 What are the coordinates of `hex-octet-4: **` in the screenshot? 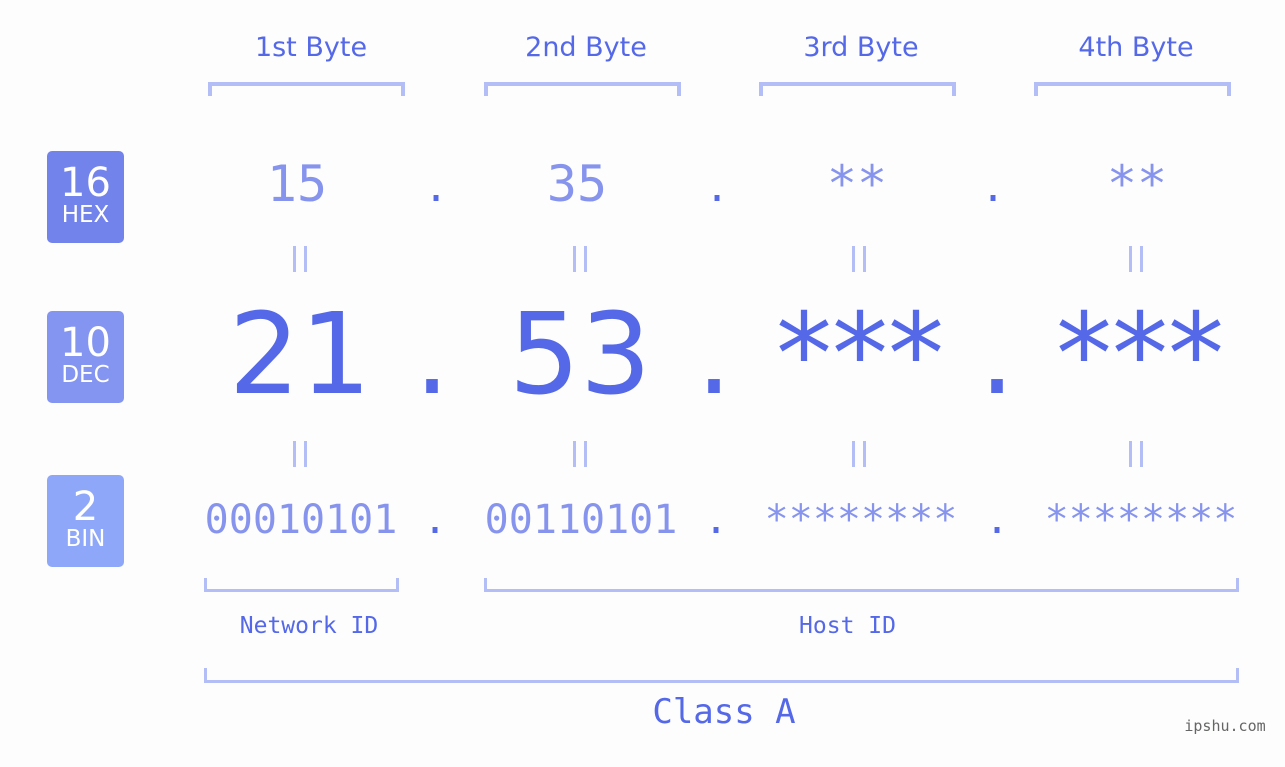 It's located at (1137, 184).